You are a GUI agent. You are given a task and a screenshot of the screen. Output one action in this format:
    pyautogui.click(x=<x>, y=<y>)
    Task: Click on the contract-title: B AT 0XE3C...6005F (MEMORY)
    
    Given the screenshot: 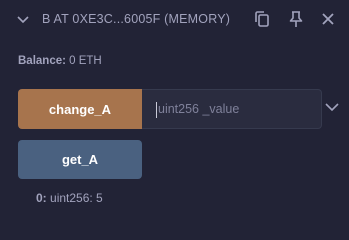 What is the action you would take?
    pyautogui.click(x=136, y=19)
    